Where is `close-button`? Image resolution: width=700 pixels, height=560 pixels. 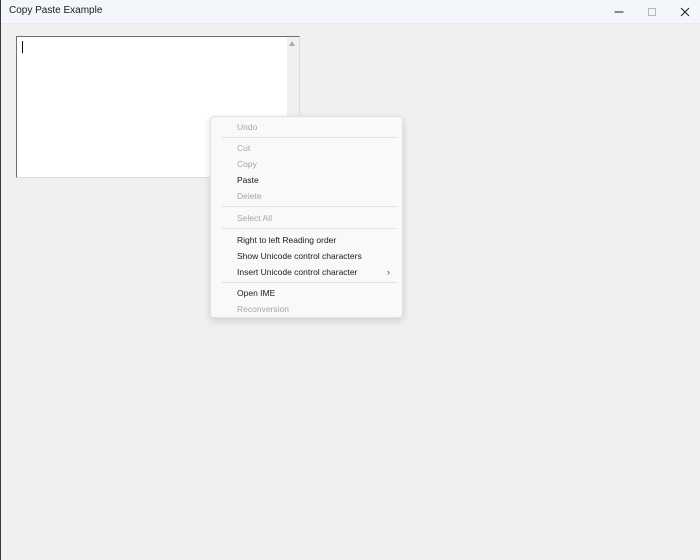 close-button is located at coordinates (684, 11).